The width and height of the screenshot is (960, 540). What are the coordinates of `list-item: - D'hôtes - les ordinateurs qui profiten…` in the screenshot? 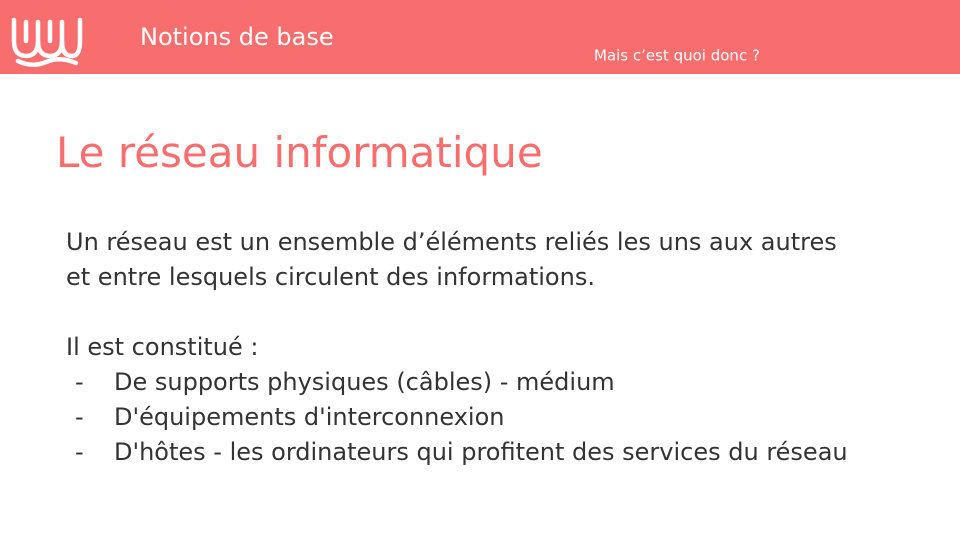 It's located at (506, 452).